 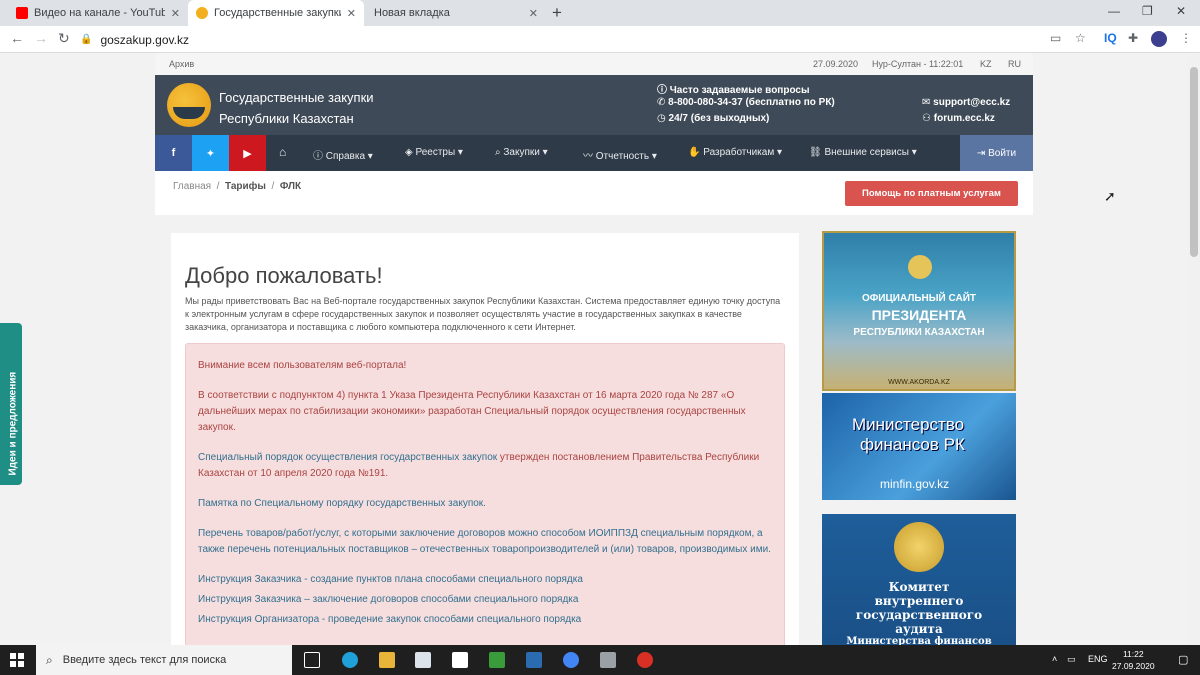 I want to click on windows-start-icon, so click(x=17, y=660).